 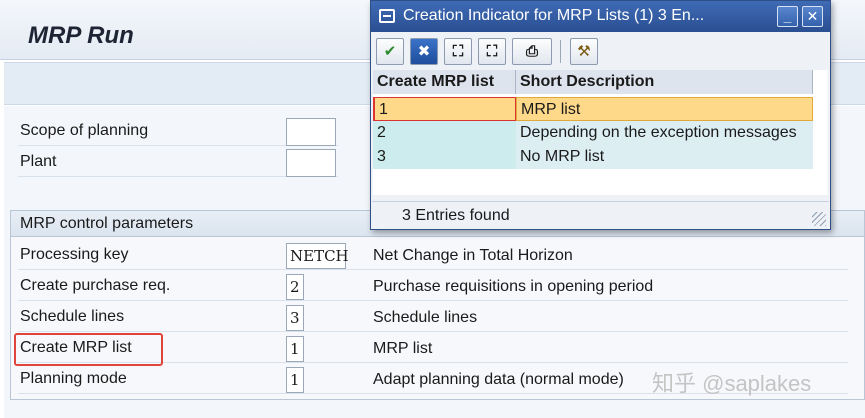 What do you see at coordinates (311, 132) in the screenshot?
I see `scope-of-planning-input` at bounding box center [311, 132].